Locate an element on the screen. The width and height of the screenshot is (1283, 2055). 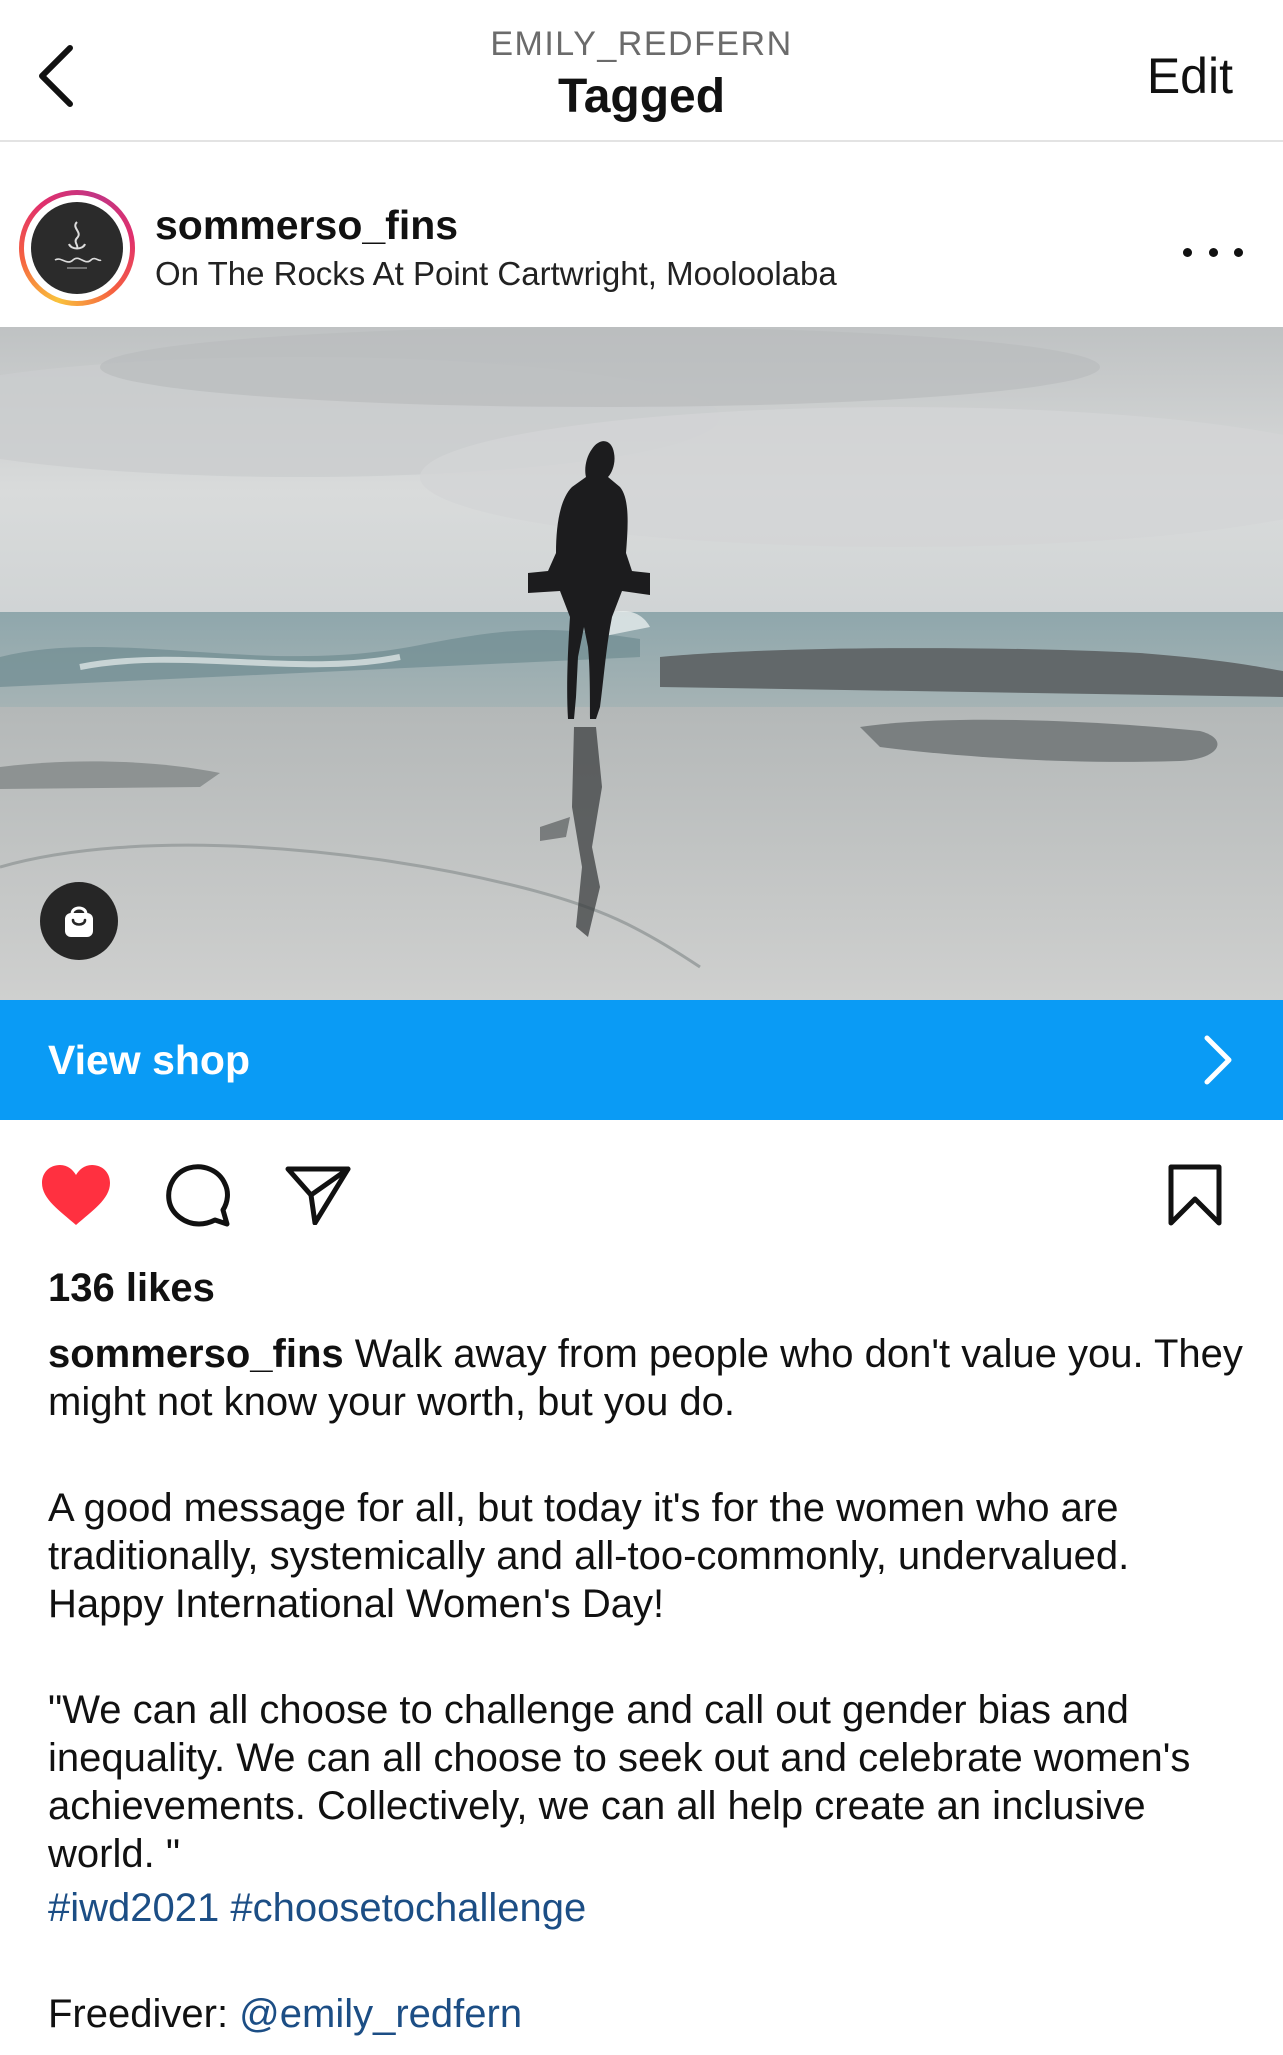
more-dots-icon is located at coordinates (1187, 252).